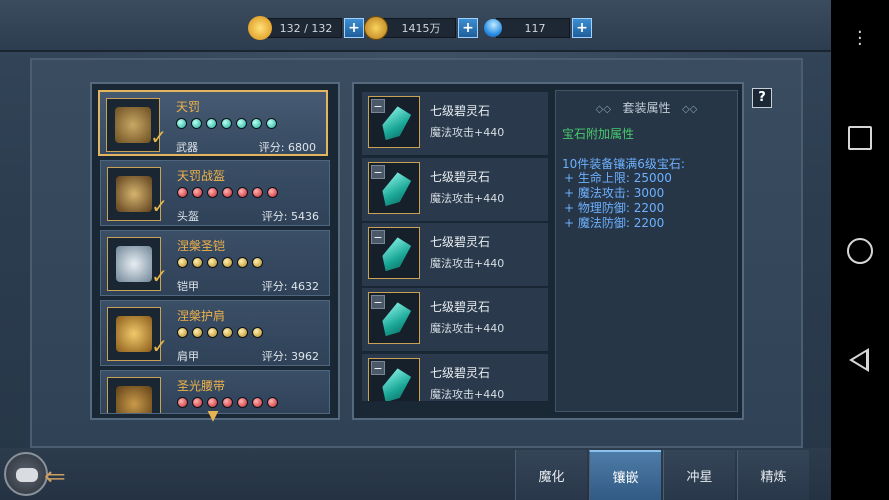 This screenshot has height=500, width=889. I want to click on diamond-ornament-icon: ◇◇, so click(689, 109).